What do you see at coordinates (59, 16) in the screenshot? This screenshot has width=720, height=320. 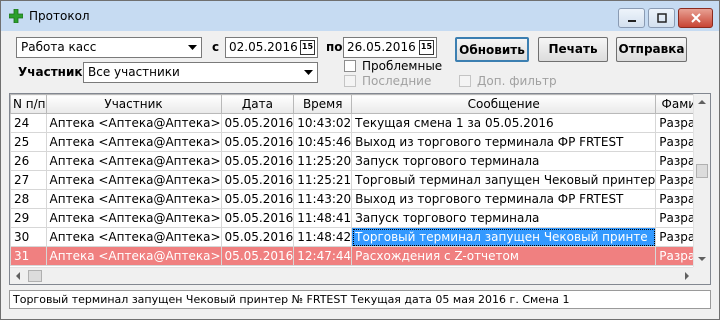 I see `window-title: Протокол` at bounding box center [59, 16].